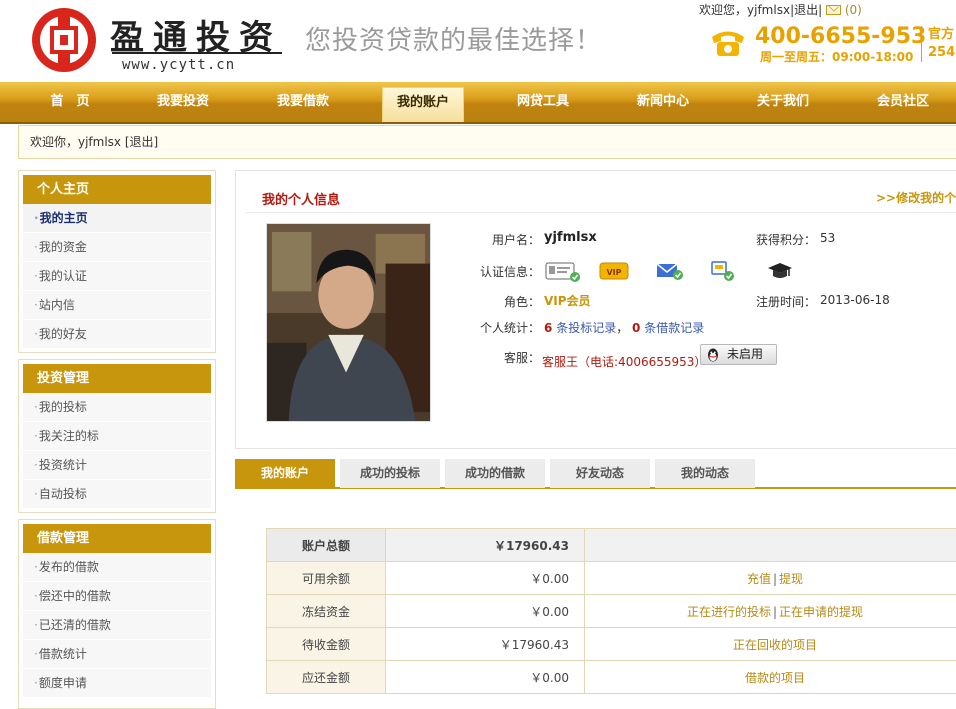 This screenshot has width=956, height=709. Describe the element at coordinates (783, 102) in the screenshot. I see `nav-about: 关于我们` at that location.